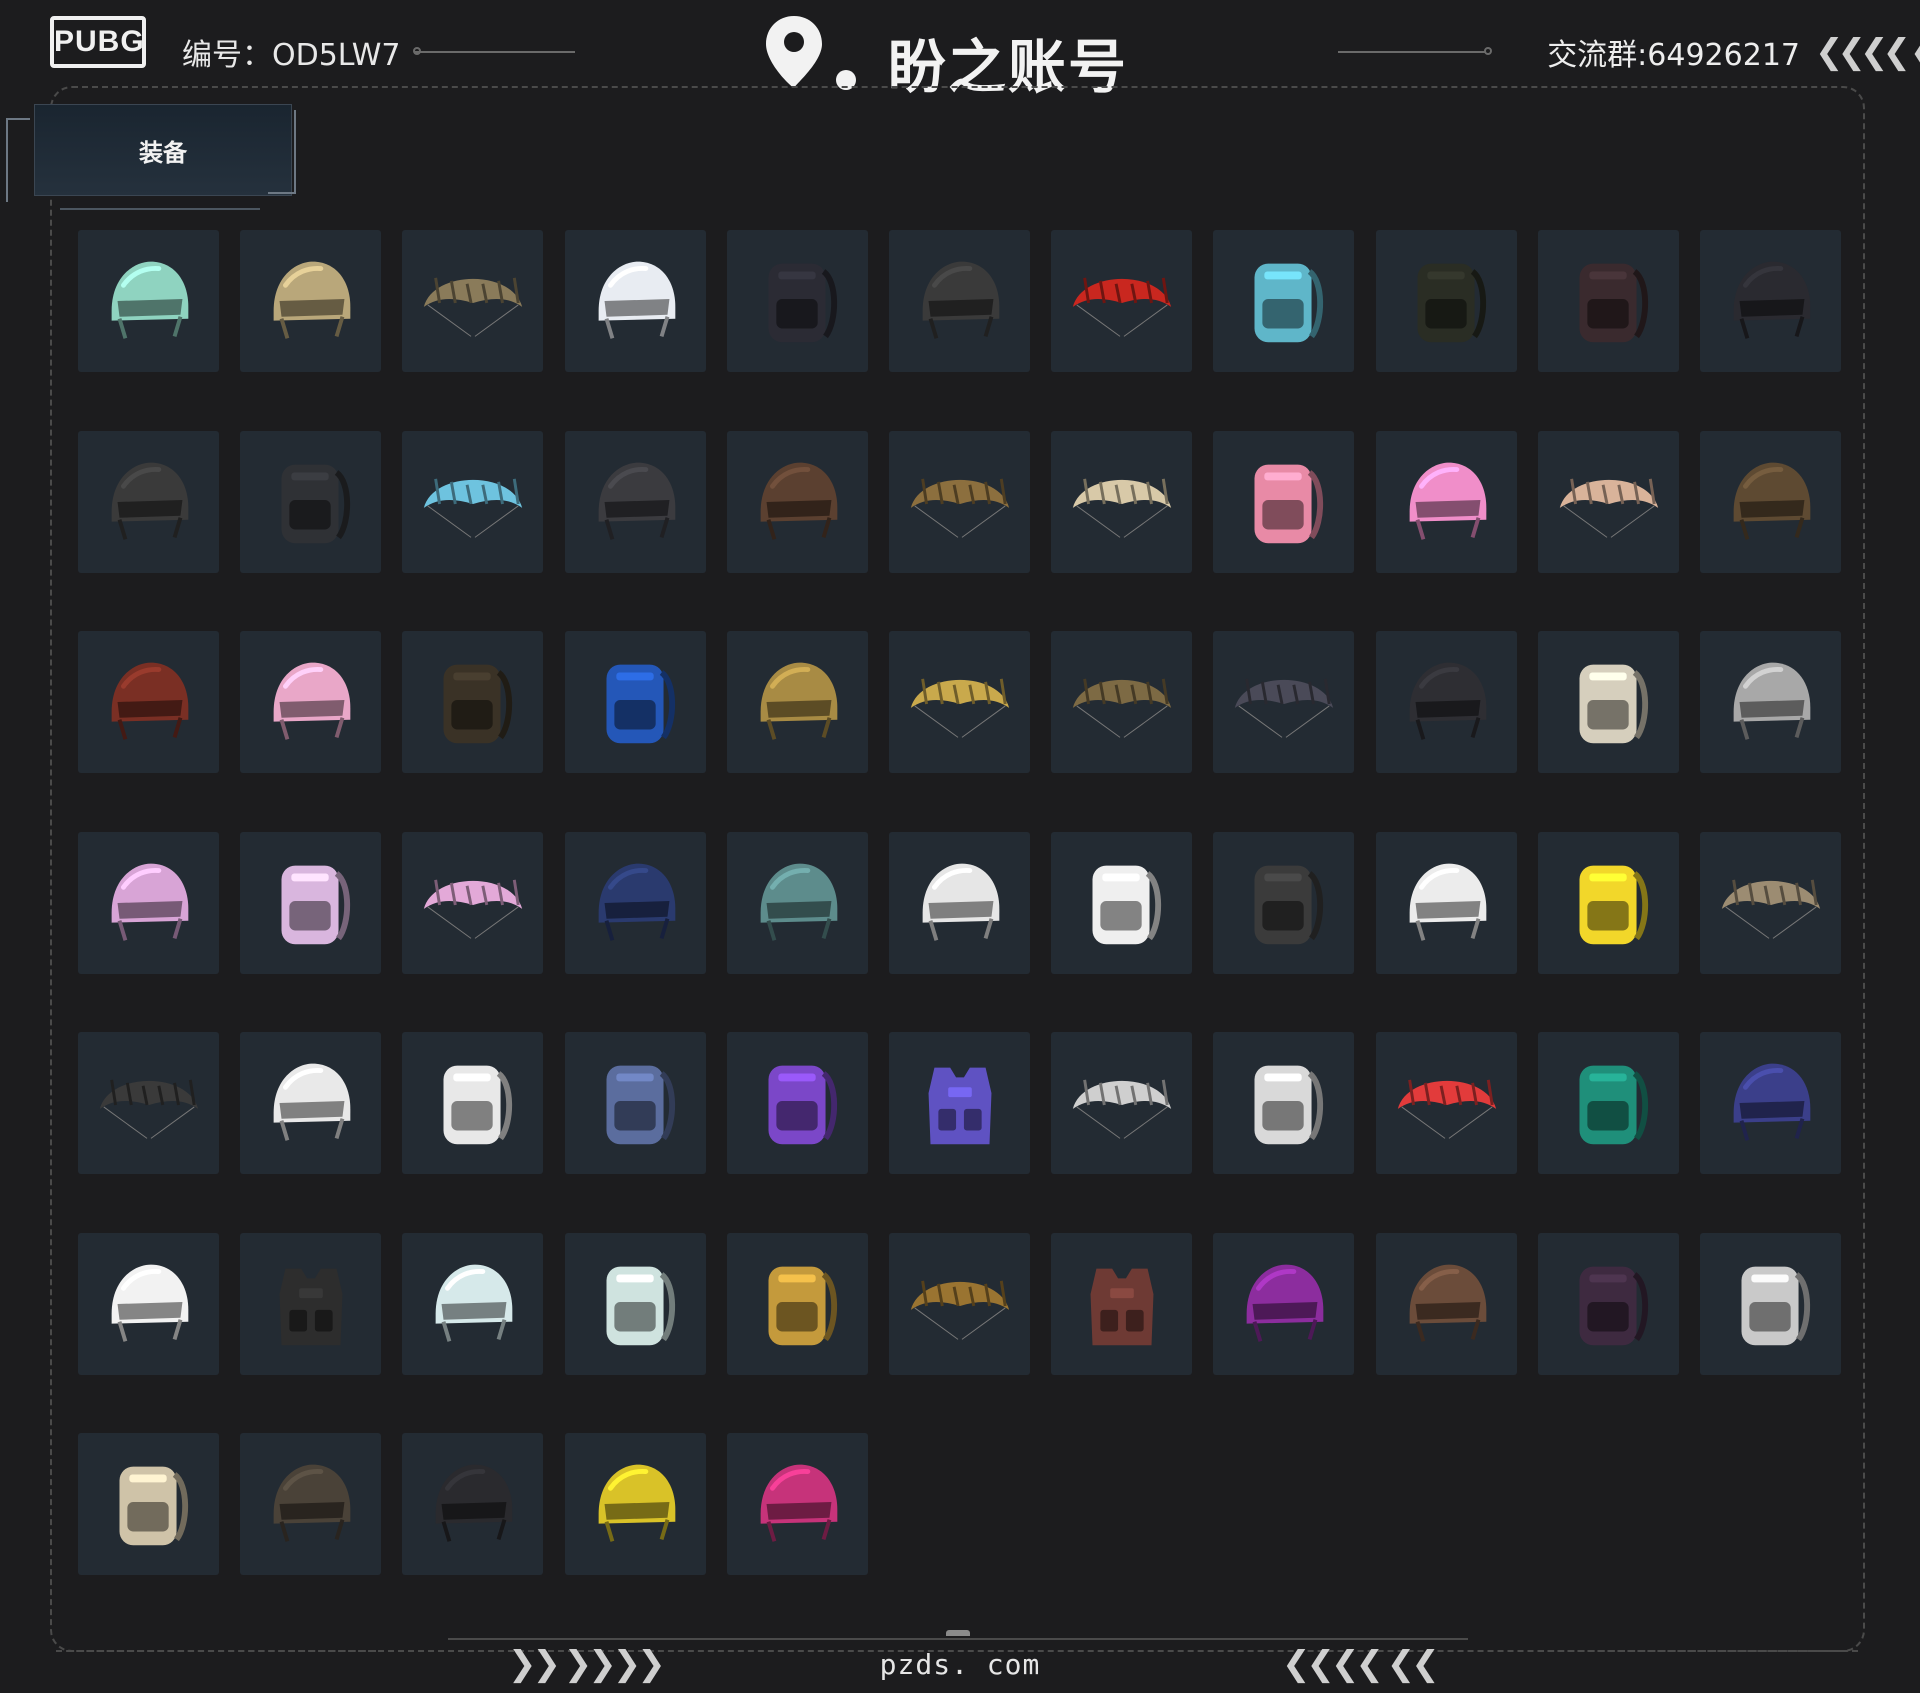 The image size is (1920, 1693). Describe the element at coordinates (1488, 51) in the screenshot. I see `decor-dot` at that location.